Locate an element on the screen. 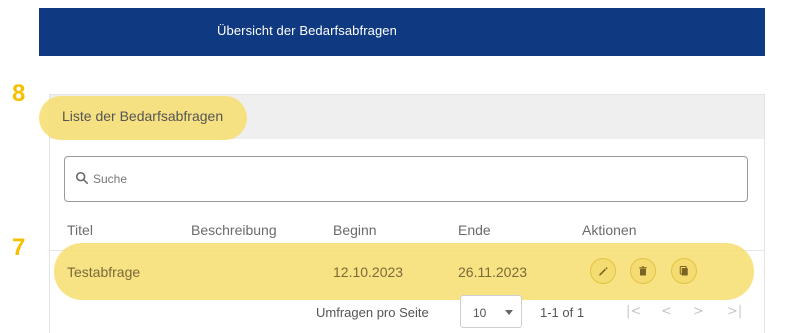  column-header-aktionen: Aktionen is located at coordinates (609, 230).